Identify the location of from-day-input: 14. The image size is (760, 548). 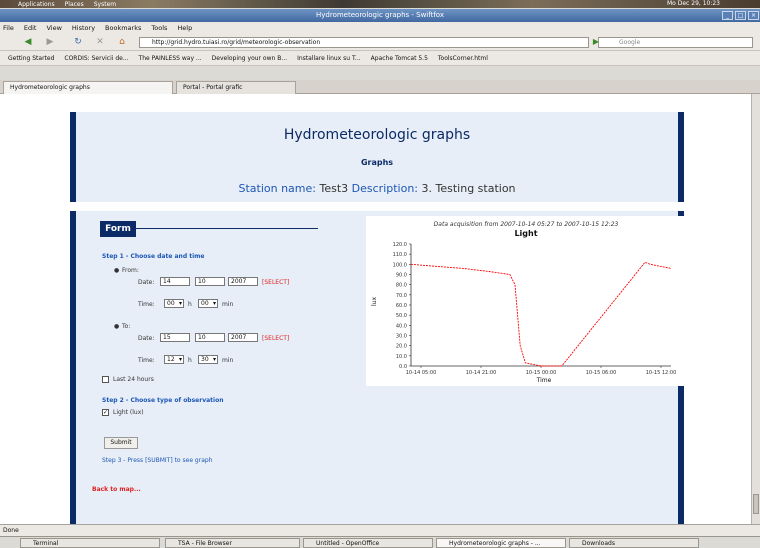
(175, 281).